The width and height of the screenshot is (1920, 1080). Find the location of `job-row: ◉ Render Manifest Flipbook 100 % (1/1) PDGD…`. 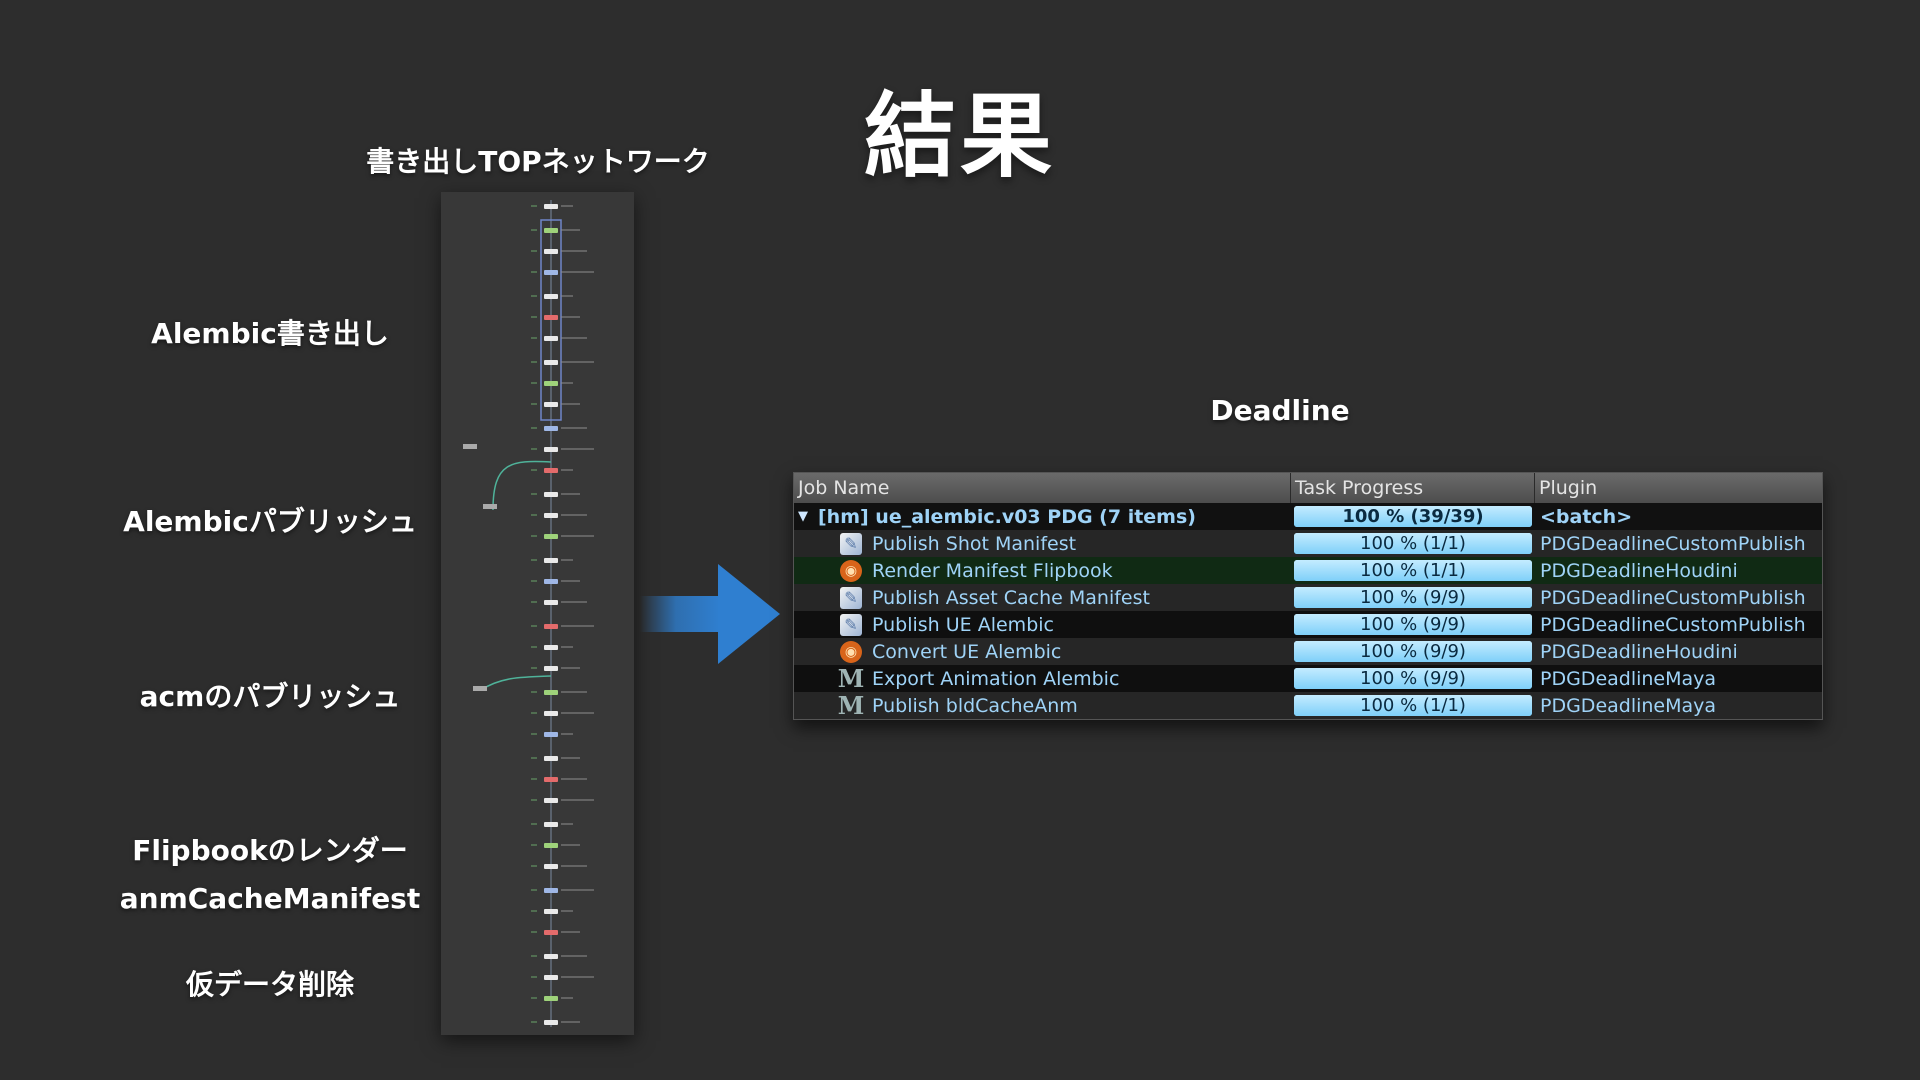

job-row: ◉ Render Manifest Flipbook 100 % (1/1) PDGD… is located at coordinates (1308, 570).